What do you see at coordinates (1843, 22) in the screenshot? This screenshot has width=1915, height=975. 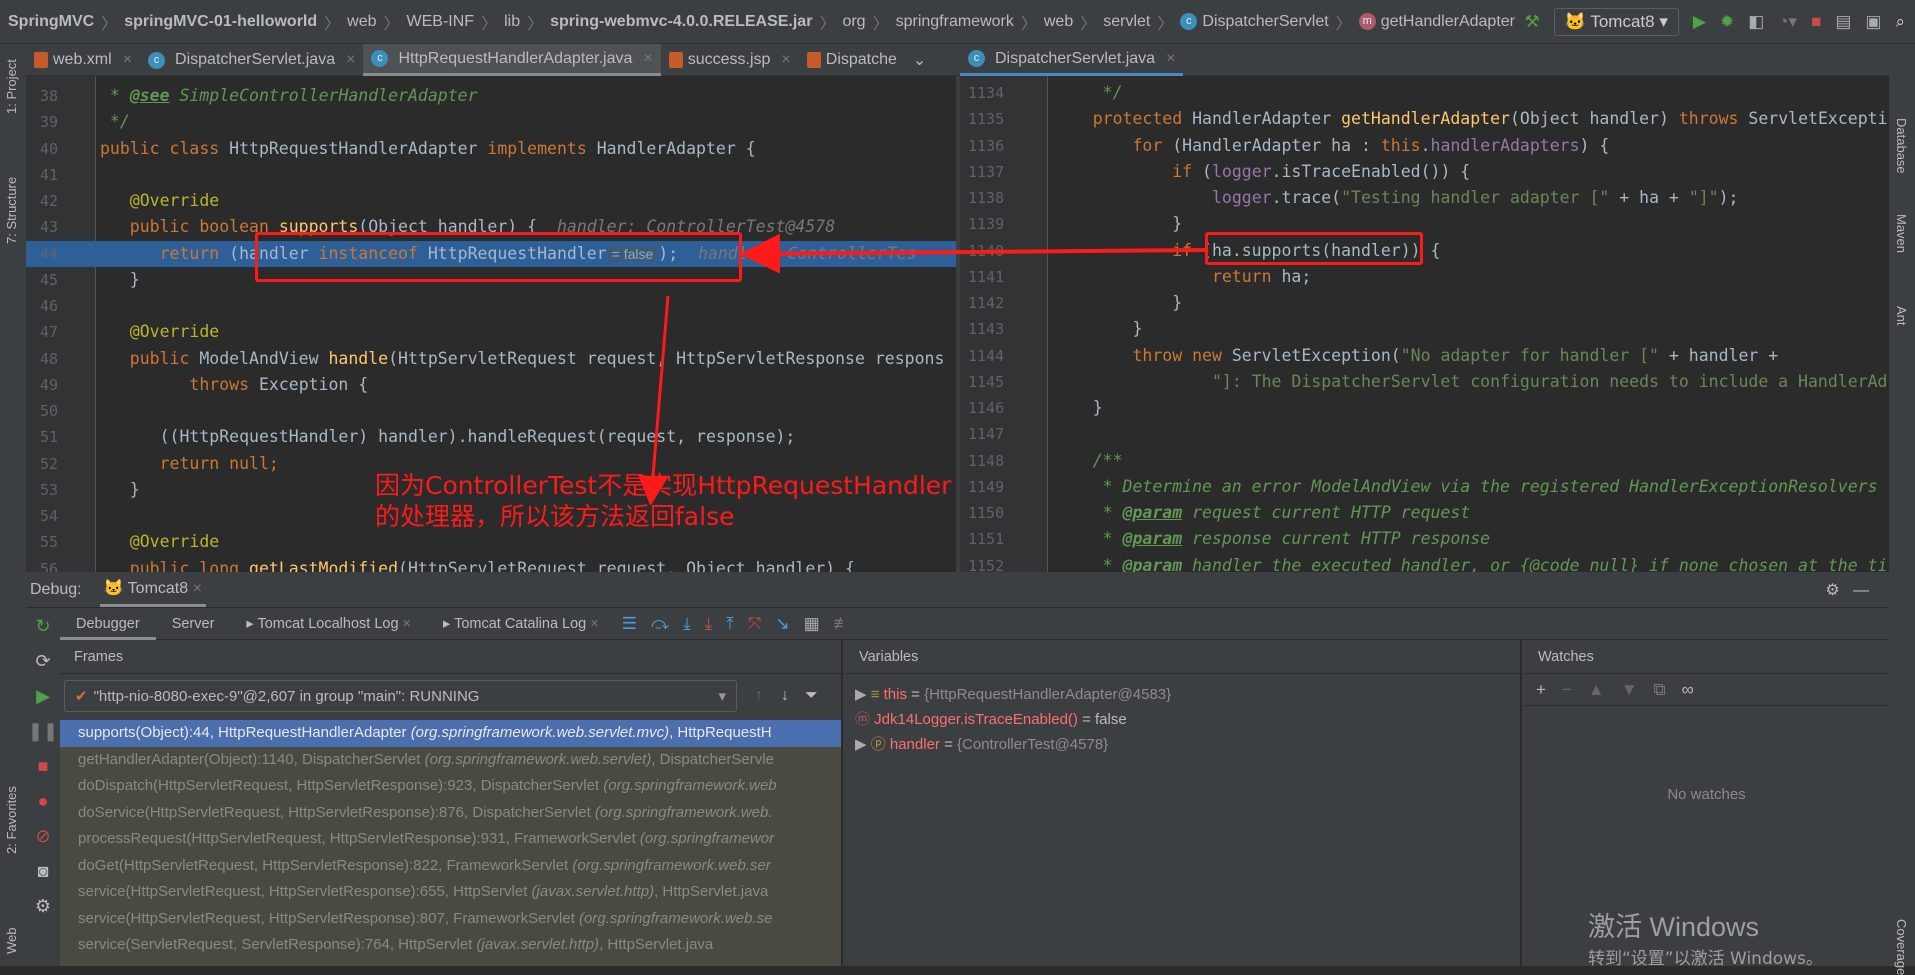 I see `project-structure-icon: ▤` at bounding box center [1843, 22].